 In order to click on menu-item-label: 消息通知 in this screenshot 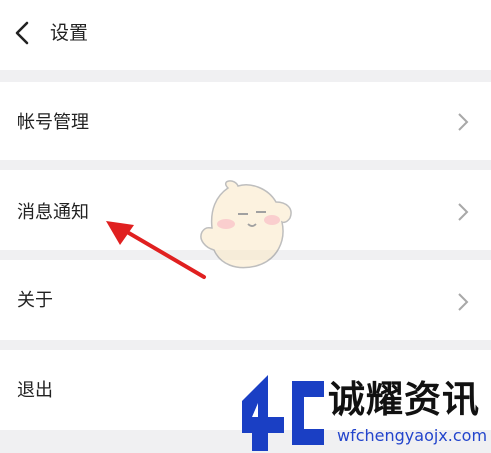, I will do `click(53, 212)`.